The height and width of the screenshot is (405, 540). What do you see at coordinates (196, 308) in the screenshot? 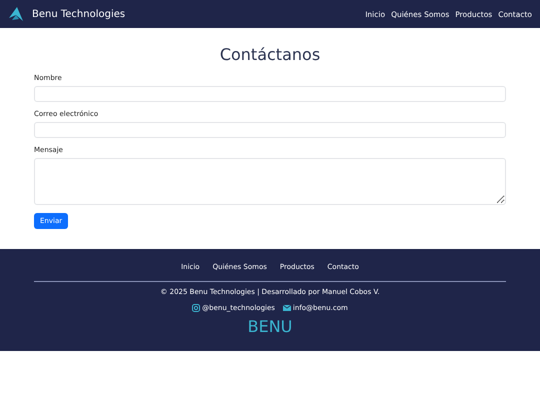
I see `instagram-icon` at bounding box center [196, 308].